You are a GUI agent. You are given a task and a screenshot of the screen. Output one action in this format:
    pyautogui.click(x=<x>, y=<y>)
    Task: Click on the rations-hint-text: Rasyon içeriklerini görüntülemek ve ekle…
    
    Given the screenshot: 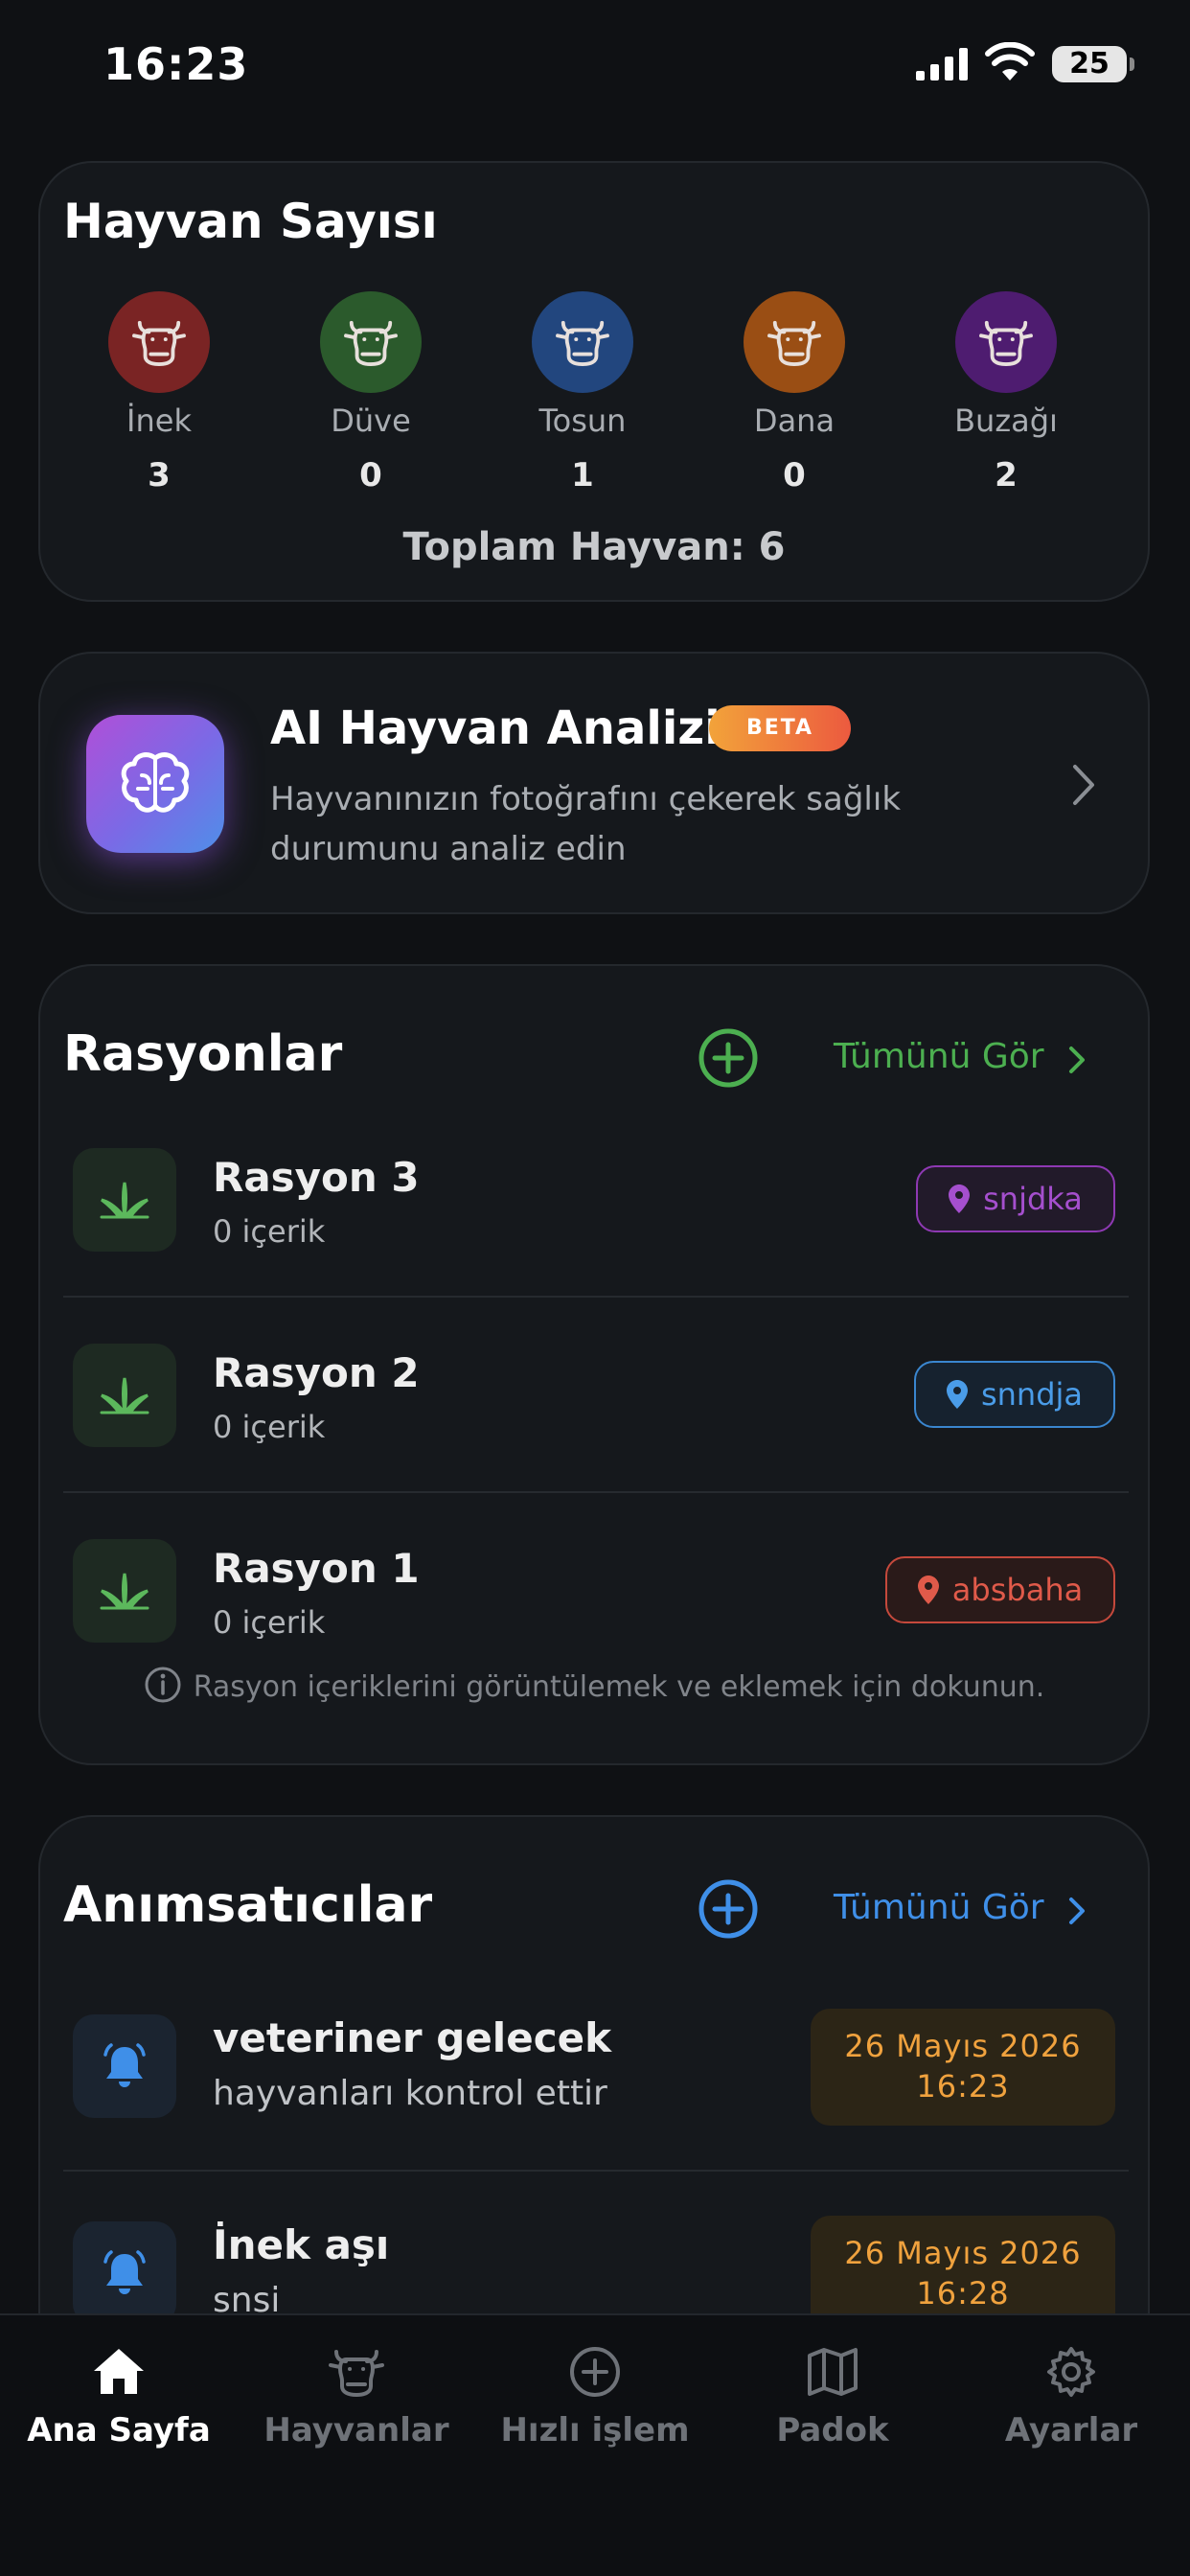 What is the action you would take?
    pyautogui.click(x=619, y=1687)
    